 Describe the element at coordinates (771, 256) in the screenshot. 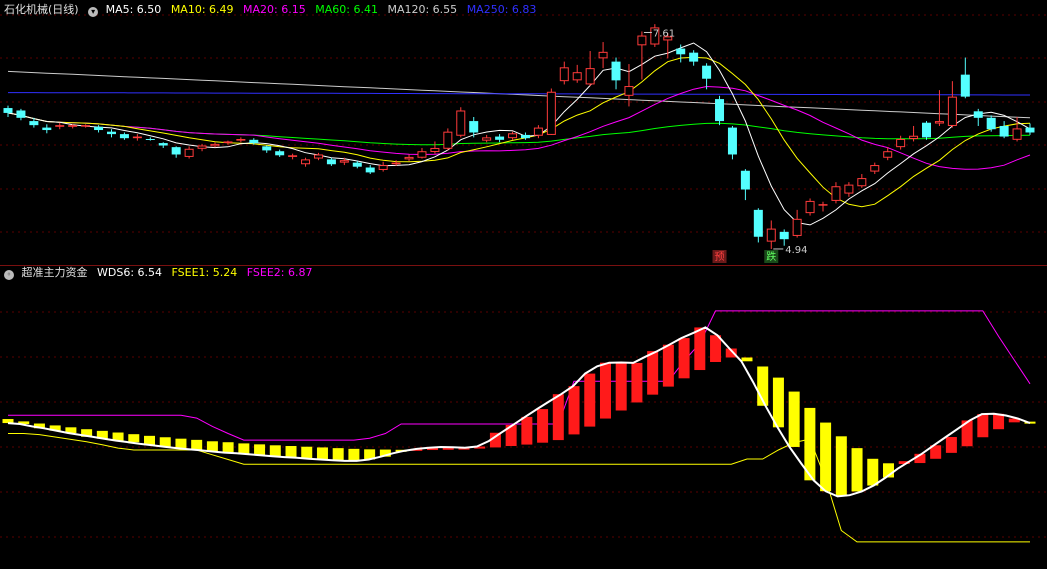

I see `signal-badge-fall: 跌` at that location.